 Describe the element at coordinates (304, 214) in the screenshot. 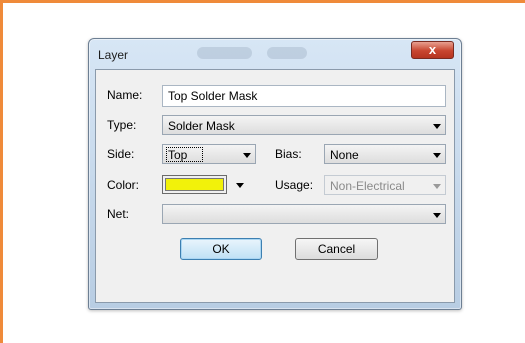

I see `net-select` at that location.